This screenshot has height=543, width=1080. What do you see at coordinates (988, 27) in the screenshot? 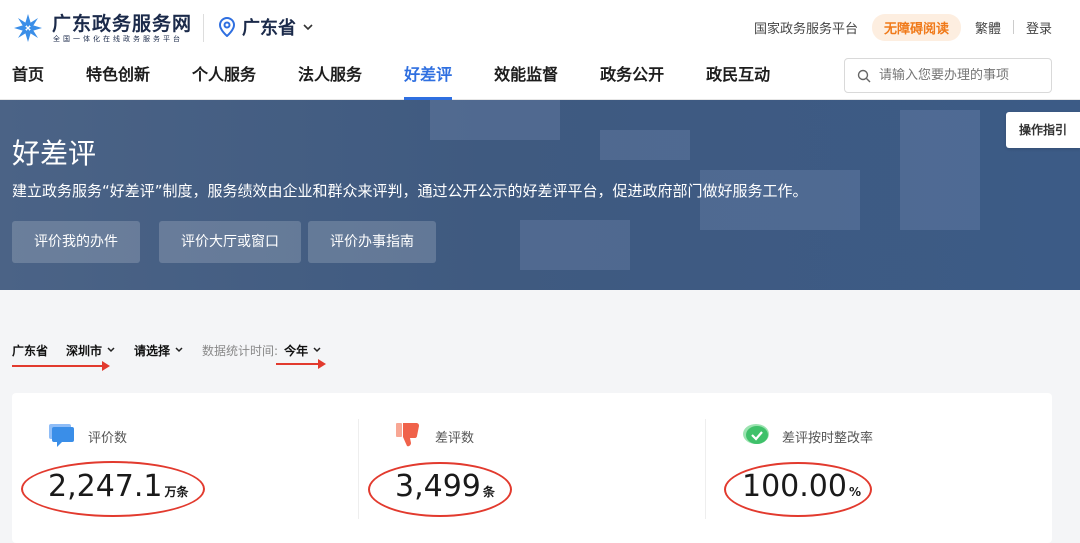
I see `traditional-chinese-link: 繁體` at bounding box center [988, 27].